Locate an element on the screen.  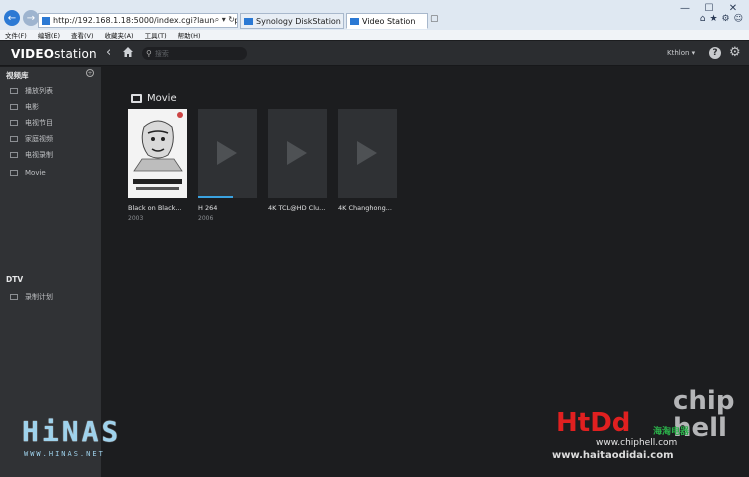
app-header: VIDEOstation ‹ ⚲ 搜索 Kthlon ▾ ? ⚙ is located at coordinates (374, 53).